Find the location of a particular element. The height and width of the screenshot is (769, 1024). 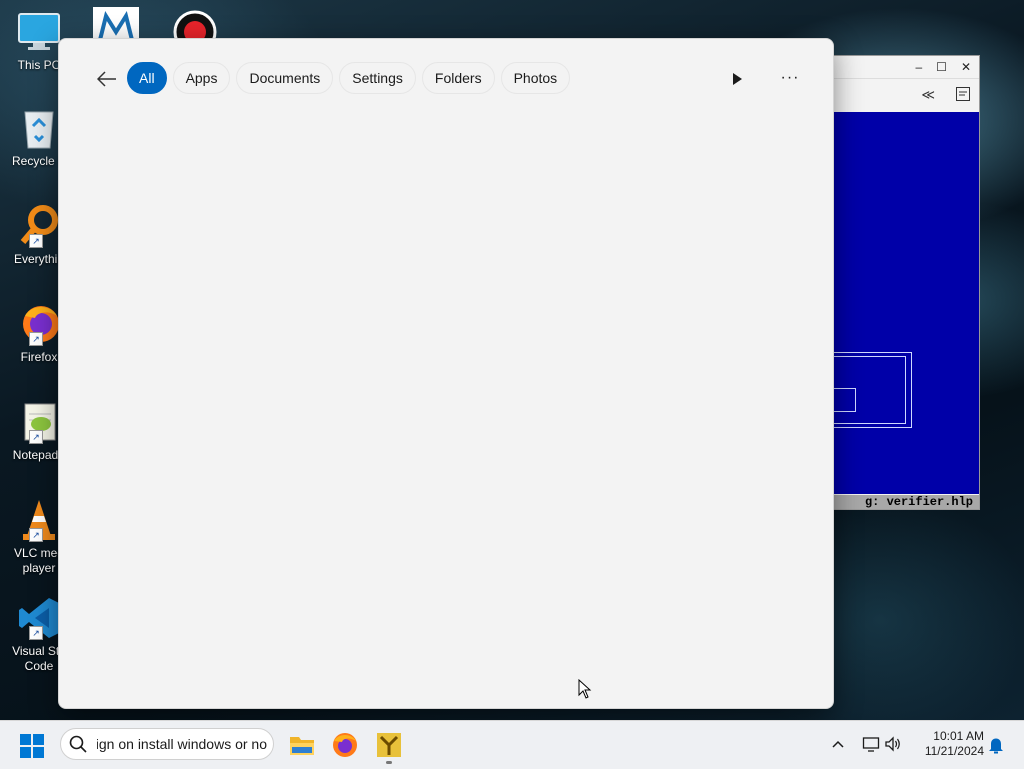

filter-tab-all: All is located at coordinates (147, 78).